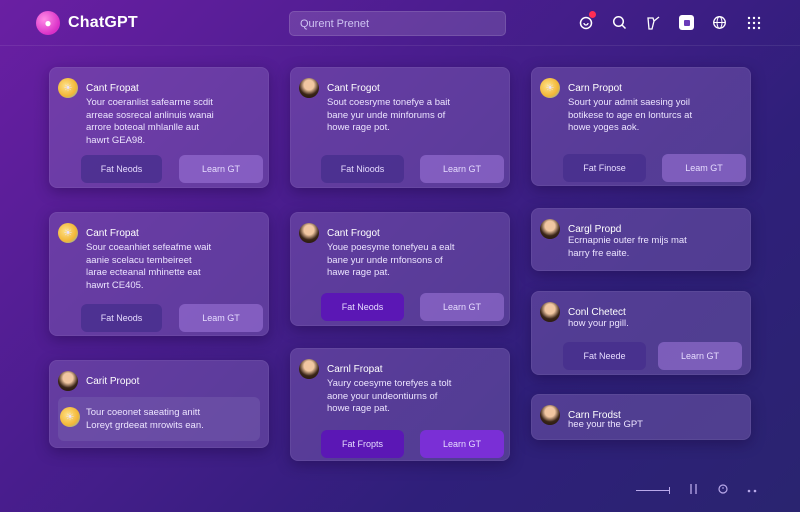  I want to click on more-icon, so click(753, 490).